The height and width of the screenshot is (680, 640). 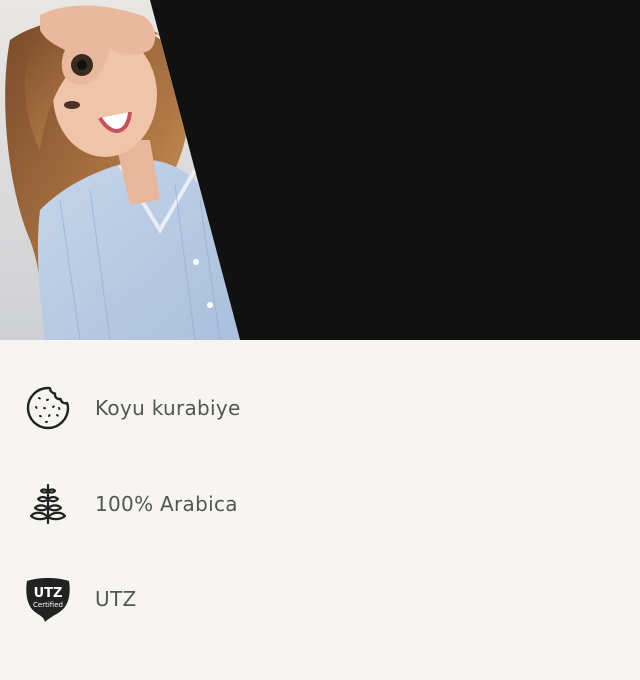 I want to click on feature-item-utz: UTZ Certified UTZ, so click(x=320, y=599).